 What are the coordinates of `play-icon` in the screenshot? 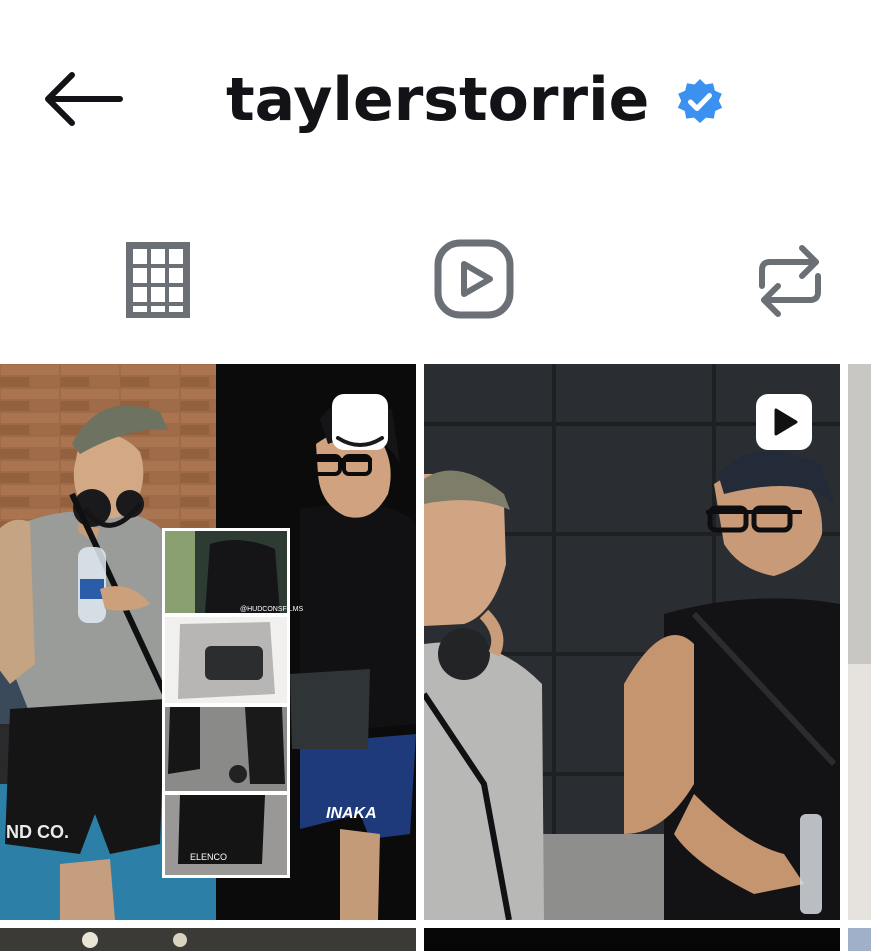 It's located at (786, 422).